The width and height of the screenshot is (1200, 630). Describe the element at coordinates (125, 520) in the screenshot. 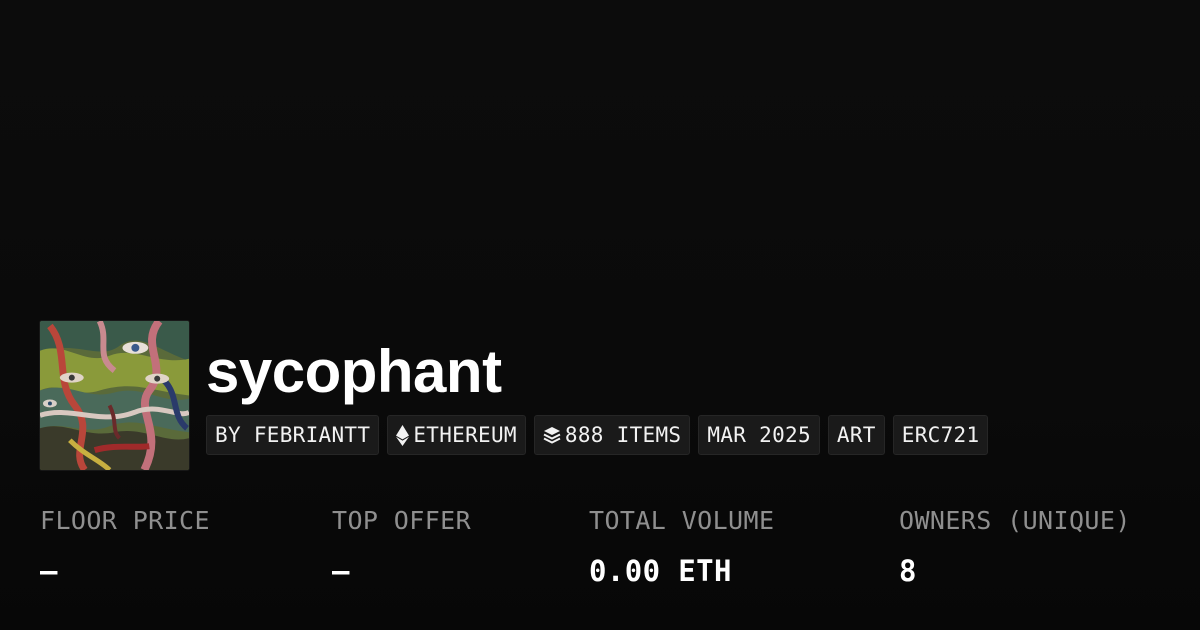

I see `stat-label: FLOOR PRICE` at that location.